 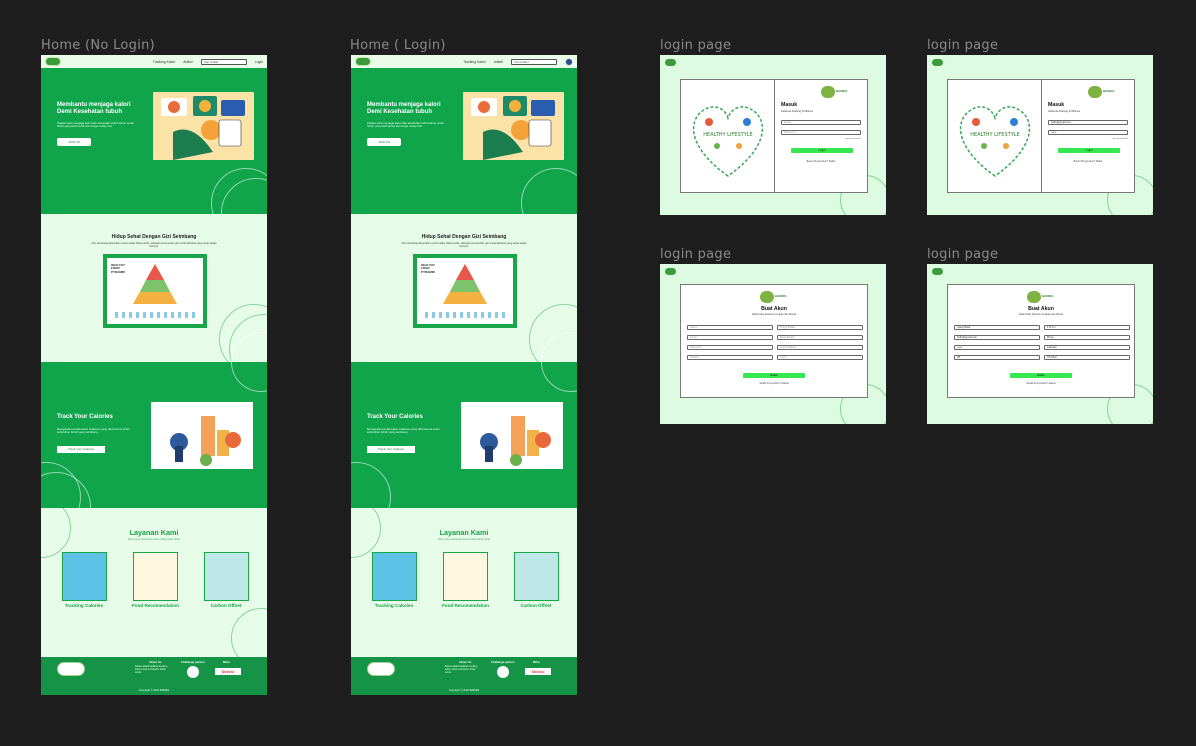 I want to click on name-field: Nama, so click(x=730, y=327).